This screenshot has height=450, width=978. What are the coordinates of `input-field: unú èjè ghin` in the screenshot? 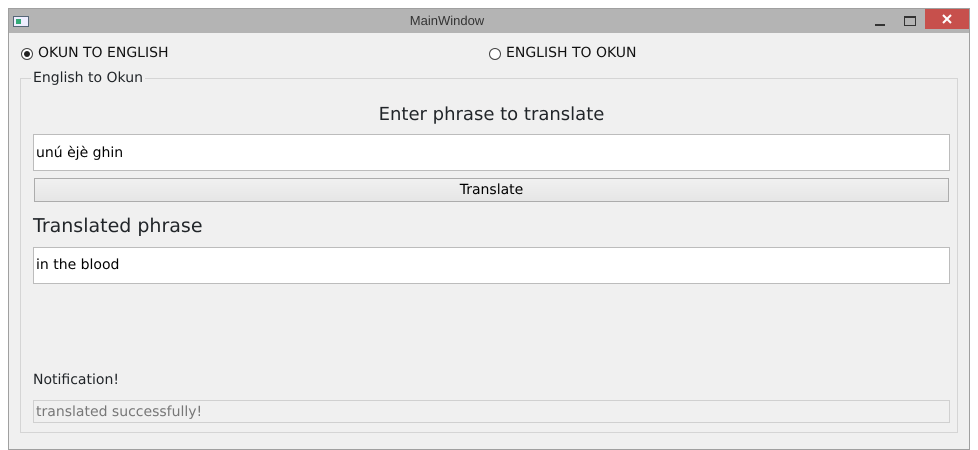 It's located at (491, 152).